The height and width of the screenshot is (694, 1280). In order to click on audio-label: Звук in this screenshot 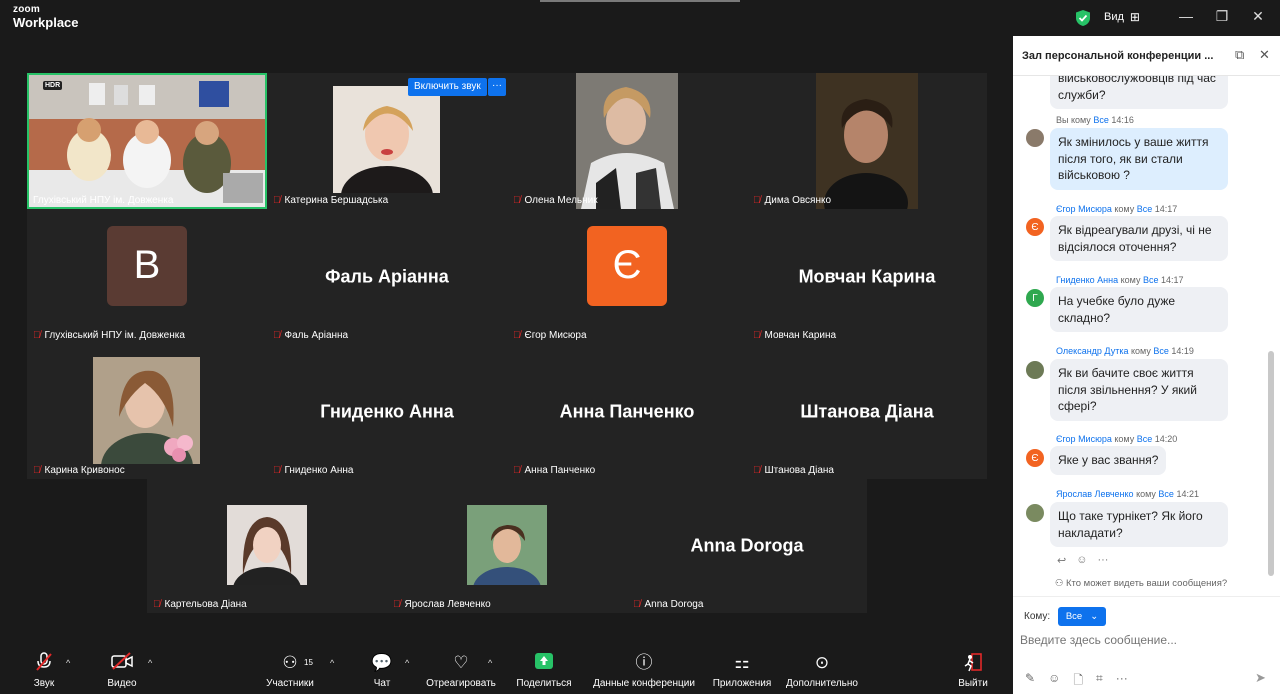, I will do `click(44, 683)`.